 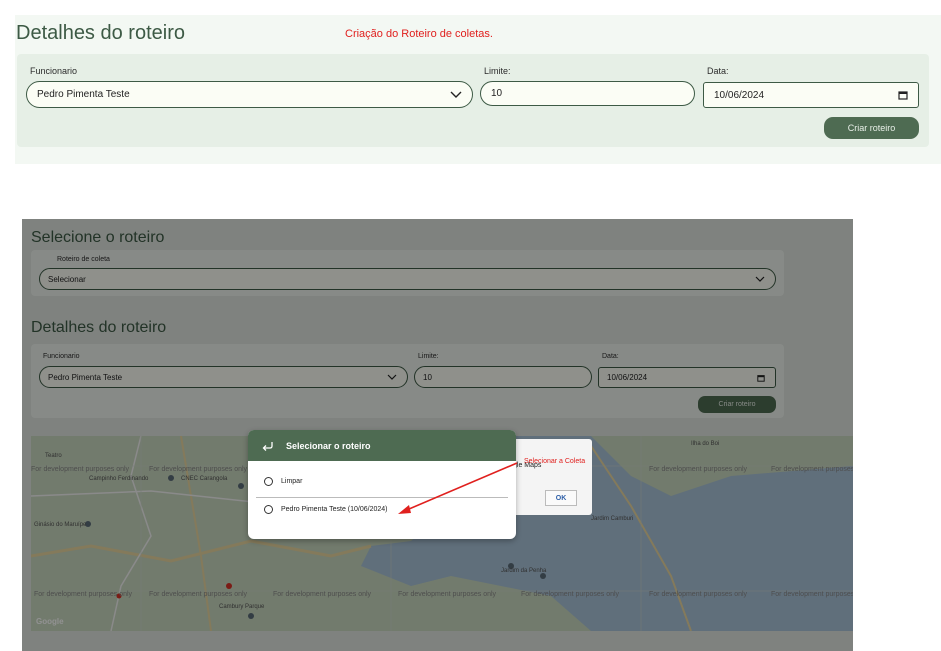 I want to click on option-limpar: Limpar, so click(x=283, y=481).